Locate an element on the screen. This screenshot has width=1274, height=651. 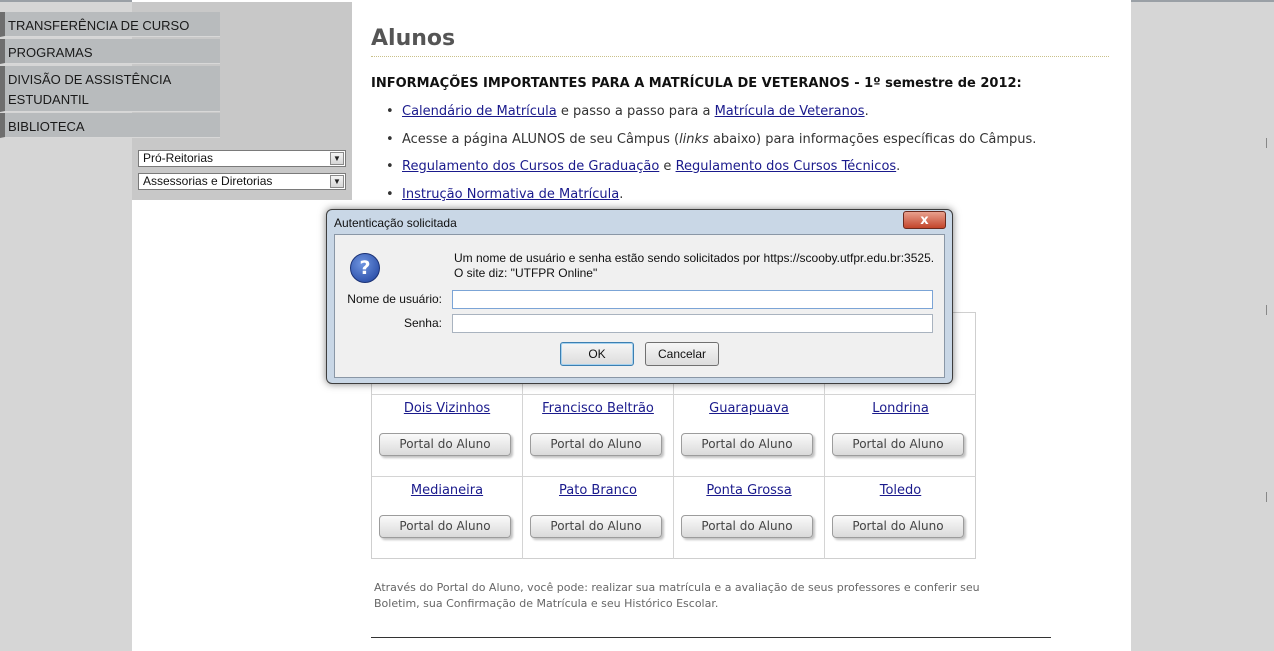
campus-cell: Ponta Grossa Portal do Aluno is located at coordinates (749, 518).